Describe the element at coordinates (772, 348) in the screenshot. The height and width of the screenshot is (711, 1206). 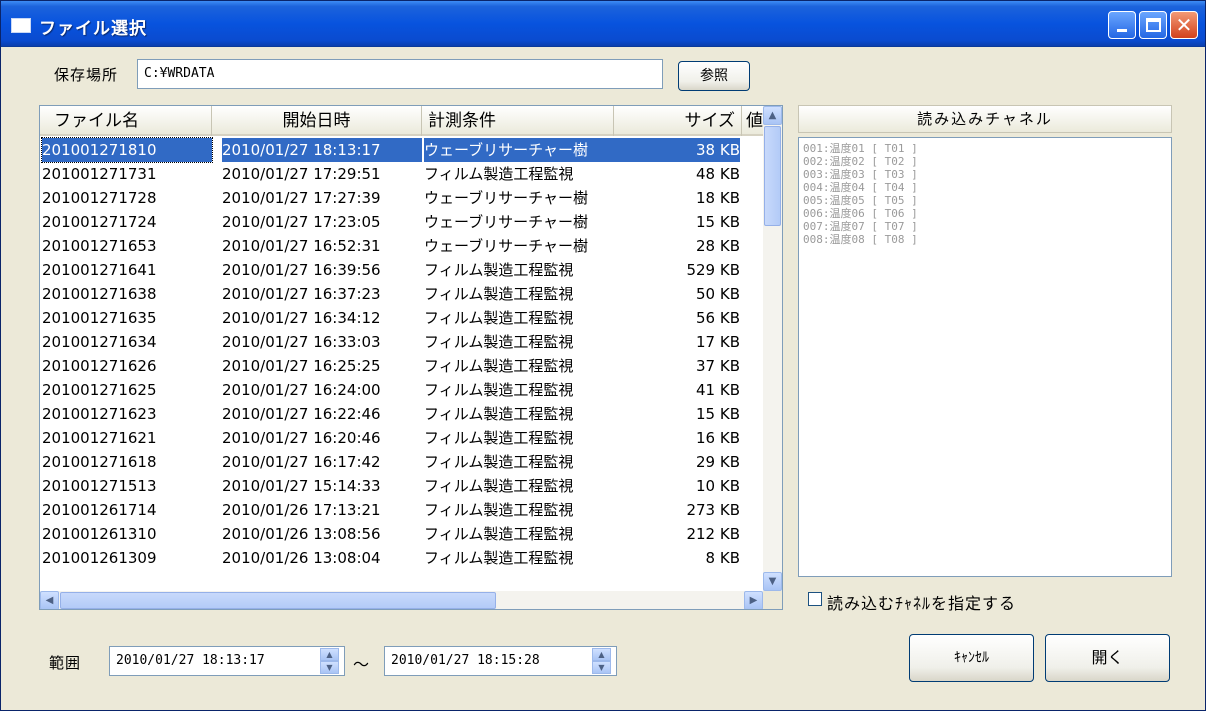
I see `vertical-scrollbar: ▲ ▼` at that location.